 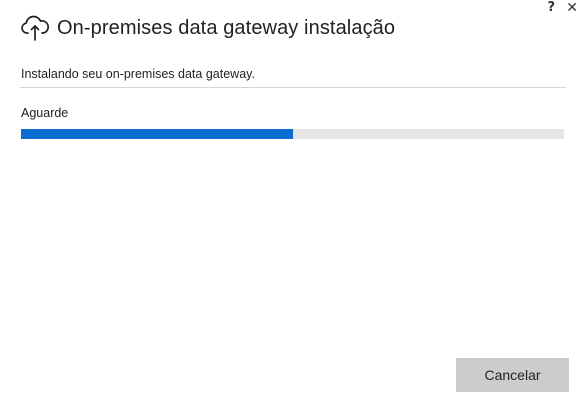 What do you see at coordinates (45, 113) in the screenshot?
I see `status-text: Aguarde` at bounding box center [45, 113].